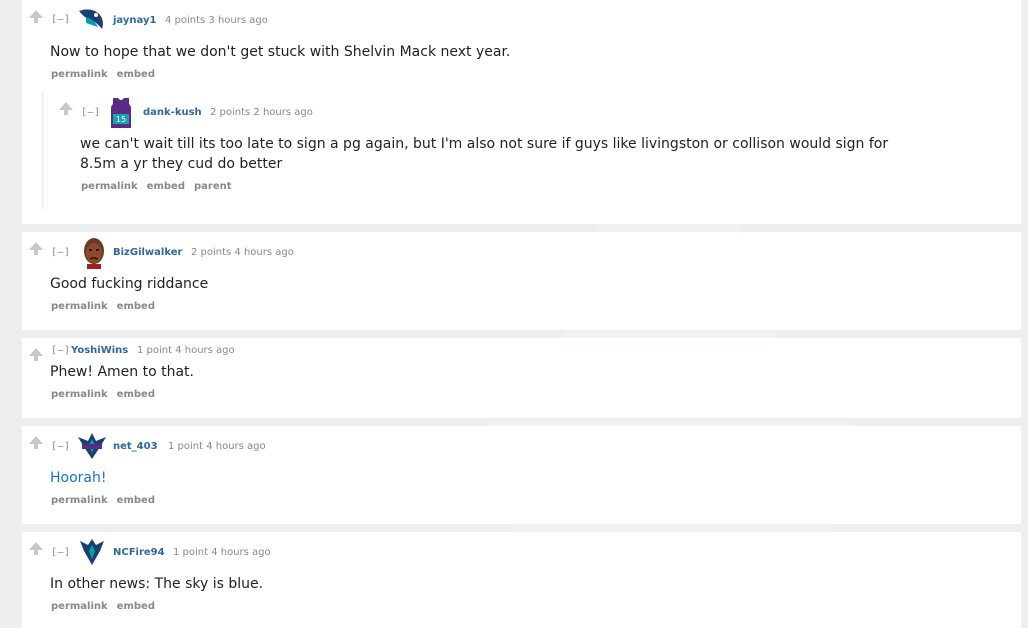 Image resolution: width=1028 pixels, height=628 pixels. I want to click on comment-buttons: permalink embed parent, so click(161, 186).